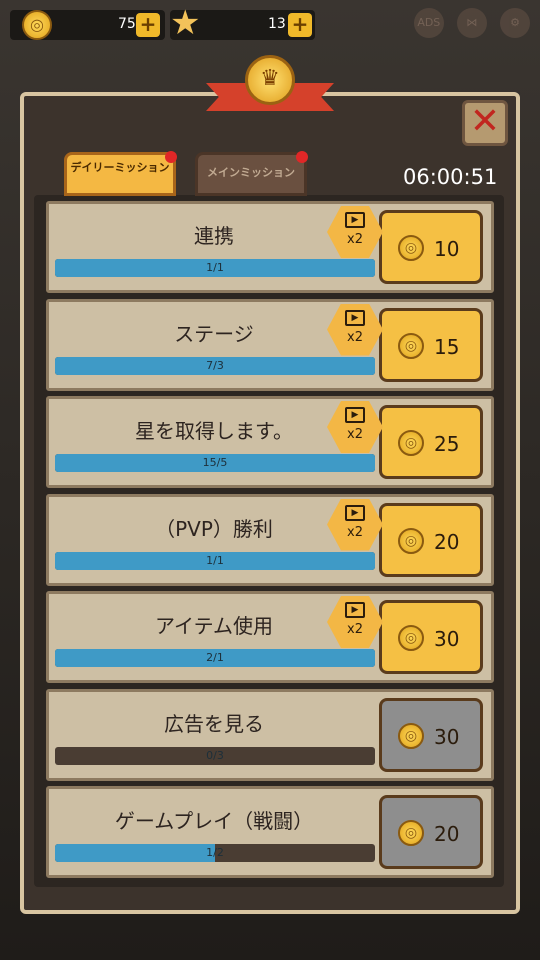 The height and width of the screenshot is (960, 540). I want to click on top-icons: ADS ⋈ ⚙, so click(468, 23).